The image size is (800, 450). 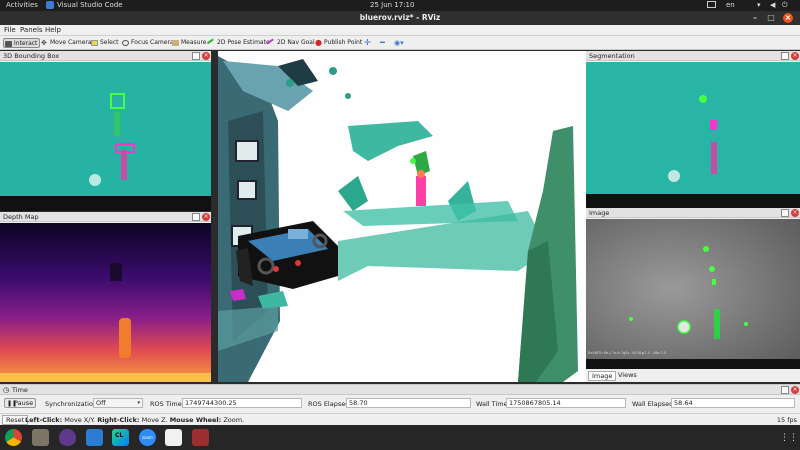 What do you see at coordinates (730, 5) in the screenshot?
I see `language-indicator: en` at bounding box center [730, 5].